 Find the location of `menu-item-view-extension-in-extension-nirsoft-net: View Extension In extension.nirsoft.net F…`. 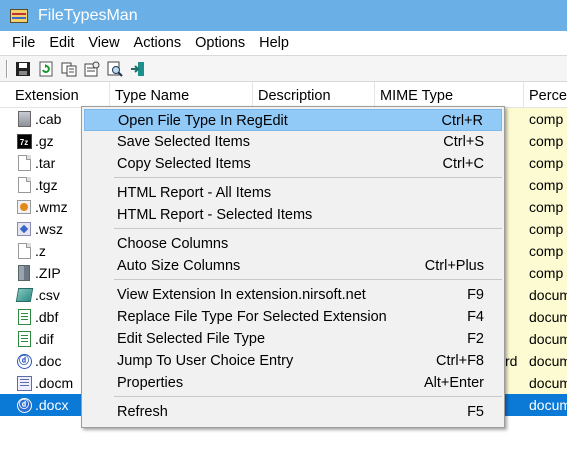

menu-item-view-extension-in-extension-nirsoft-net: View Extension In extension.nirsoft.net F… is located at coordinates (293, 295).